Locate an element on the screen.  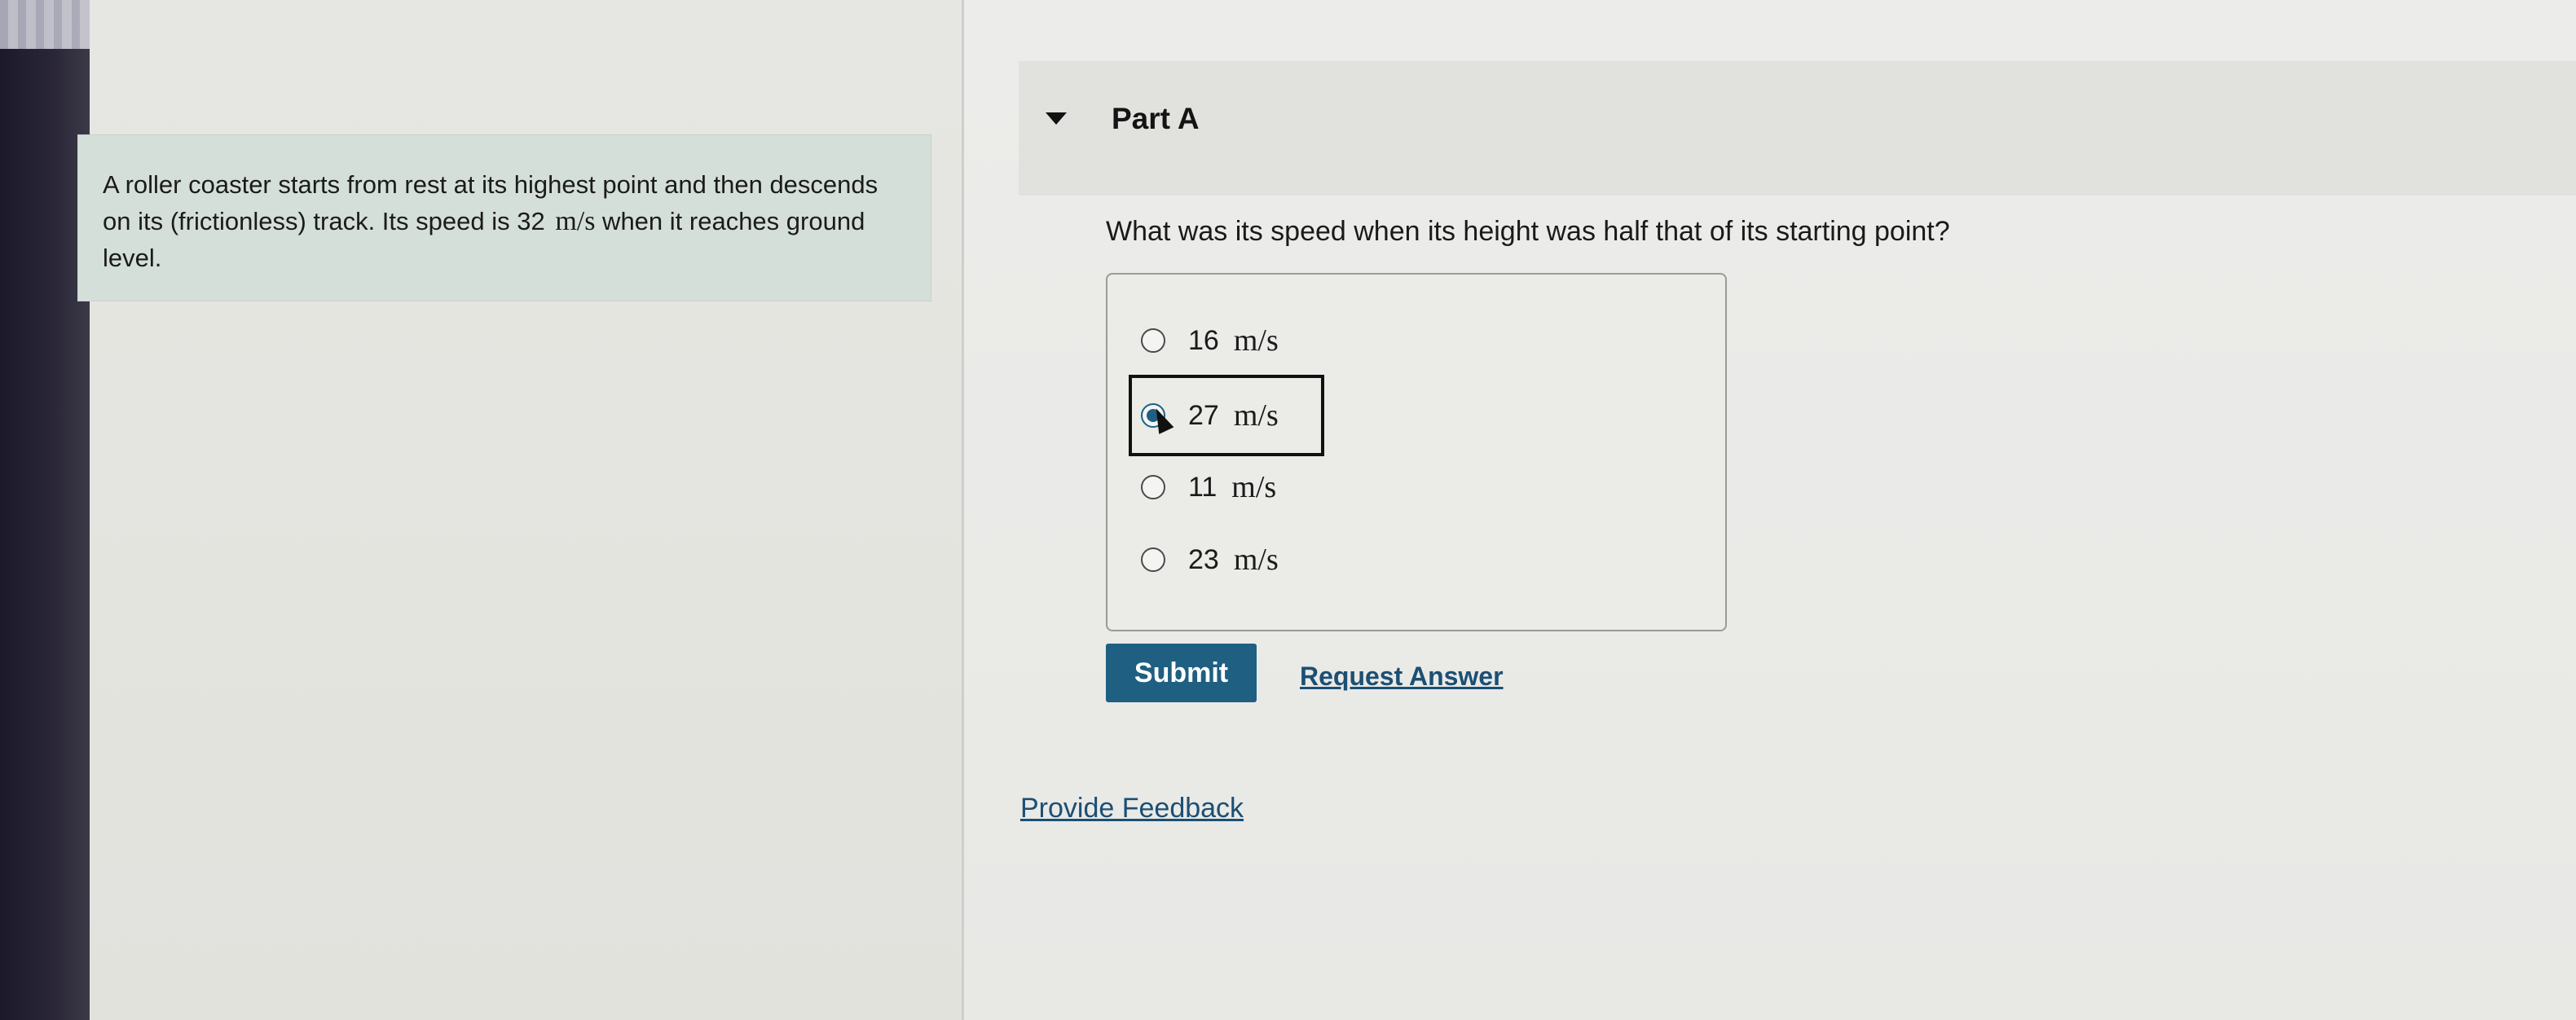
option-16: 16 m/s is located at coordinates (1210, 341).